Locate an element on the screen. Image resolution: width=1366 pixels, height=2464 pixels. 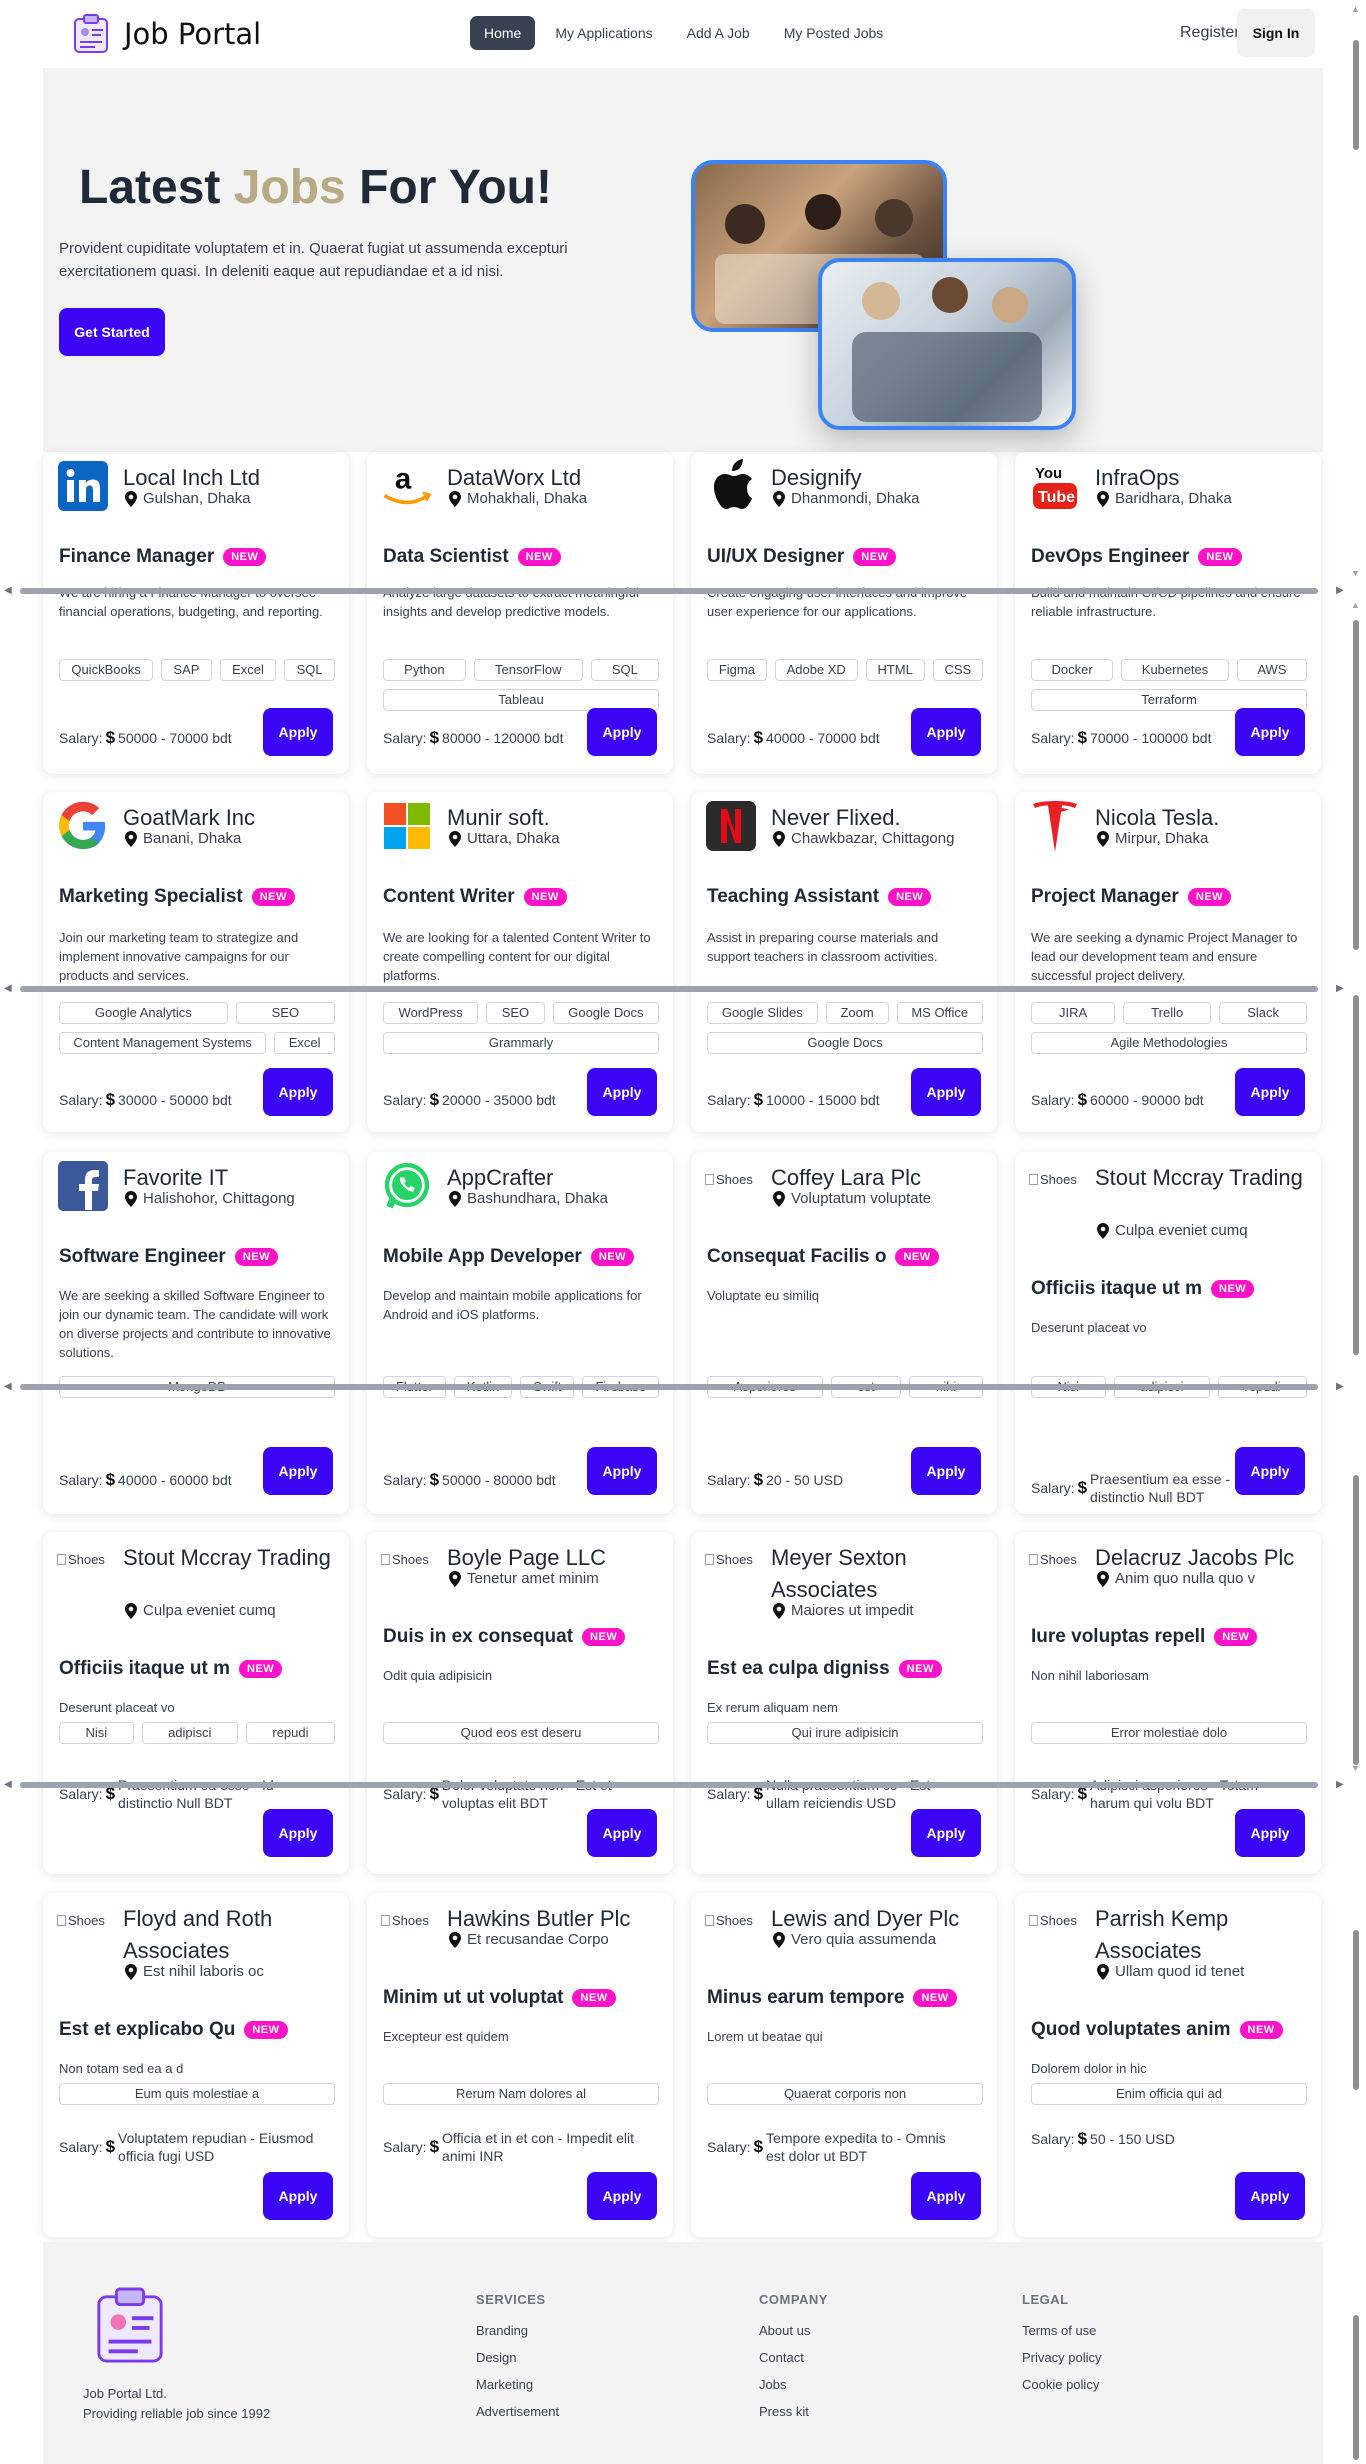
footer-link: About us is located at coordinates (793, 2330).